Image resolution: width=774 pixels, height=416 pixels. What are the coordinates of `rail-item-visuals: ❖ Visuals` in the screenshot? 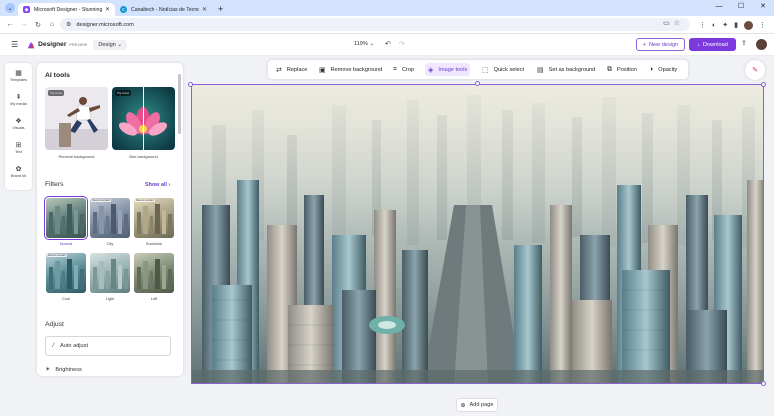 It's located at (18, 123).